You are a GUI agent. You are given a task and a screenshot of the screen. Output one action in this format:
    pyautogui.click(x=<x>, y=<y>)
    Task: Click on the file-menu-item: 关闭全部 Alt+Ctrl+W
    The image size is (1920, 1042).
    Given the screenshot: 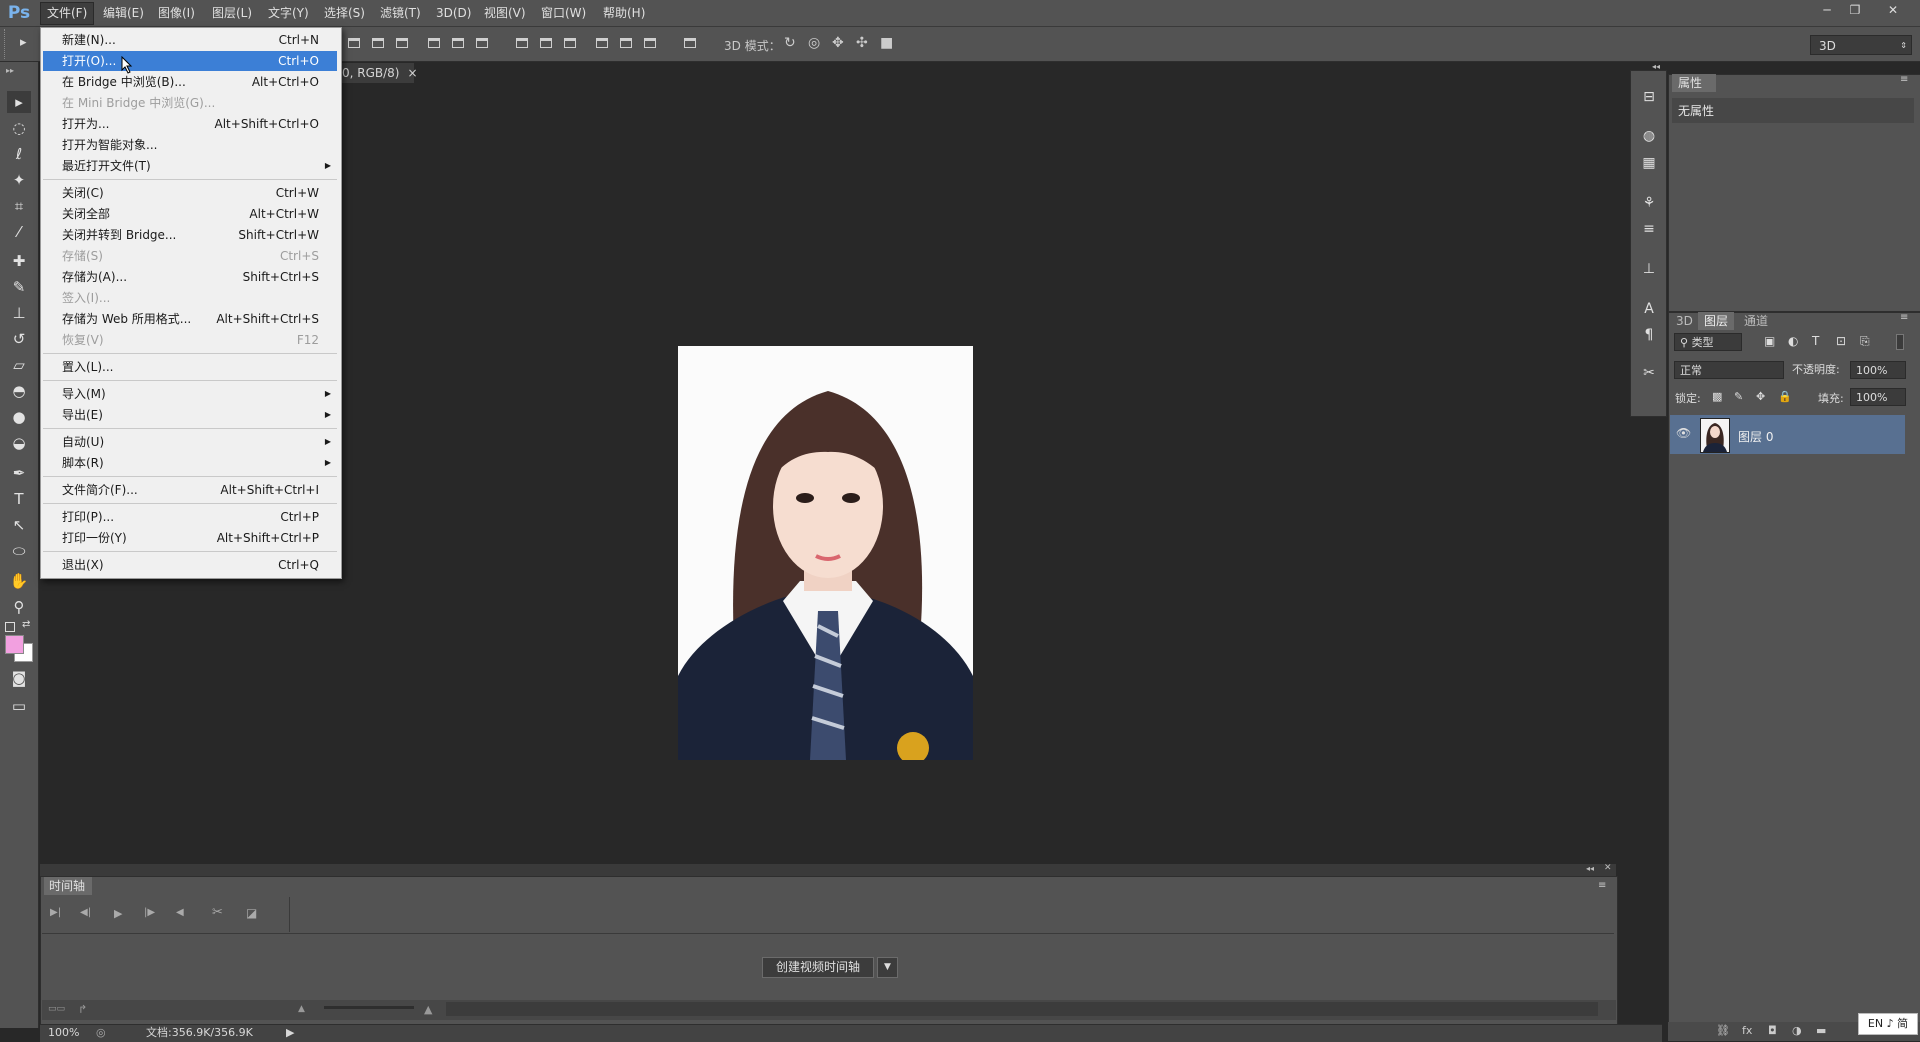 What is the action you would take?
    pyautogui.click(x=190, y=214)
    